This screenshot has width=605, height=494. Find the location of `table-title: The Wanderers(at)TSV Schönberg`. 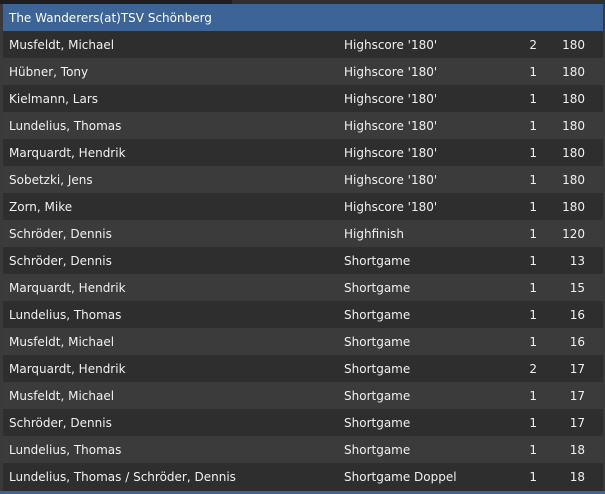

table-title: The Wanderers(at)TSV Schönberg is located at coordinates (110, 17).